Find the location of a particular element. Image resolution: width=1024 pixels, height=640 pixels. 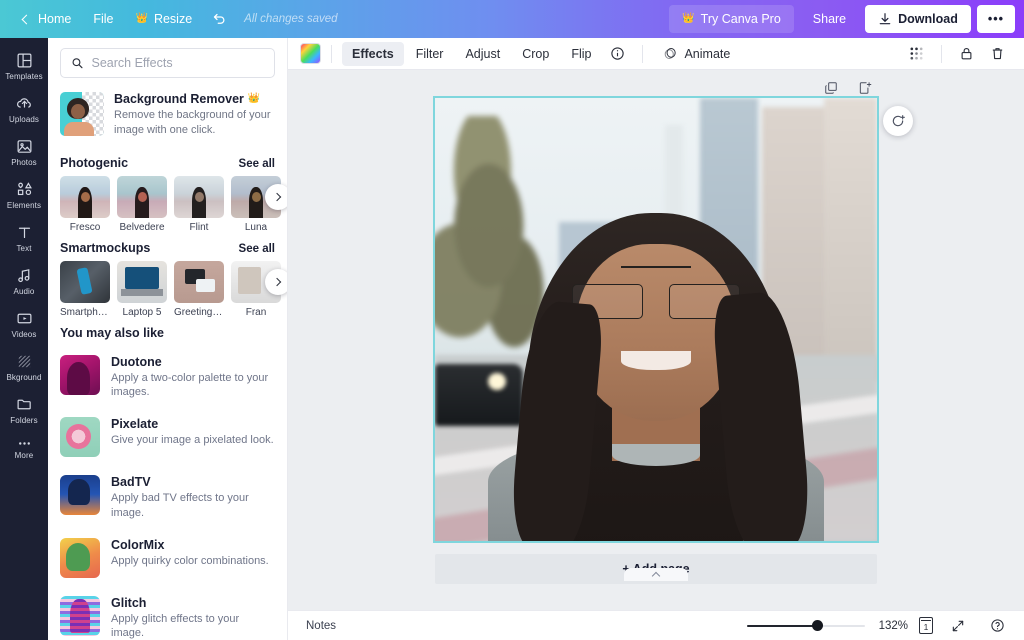

smartmockups-section-header: Smartmockups See all is located at coordinates (167, 247).